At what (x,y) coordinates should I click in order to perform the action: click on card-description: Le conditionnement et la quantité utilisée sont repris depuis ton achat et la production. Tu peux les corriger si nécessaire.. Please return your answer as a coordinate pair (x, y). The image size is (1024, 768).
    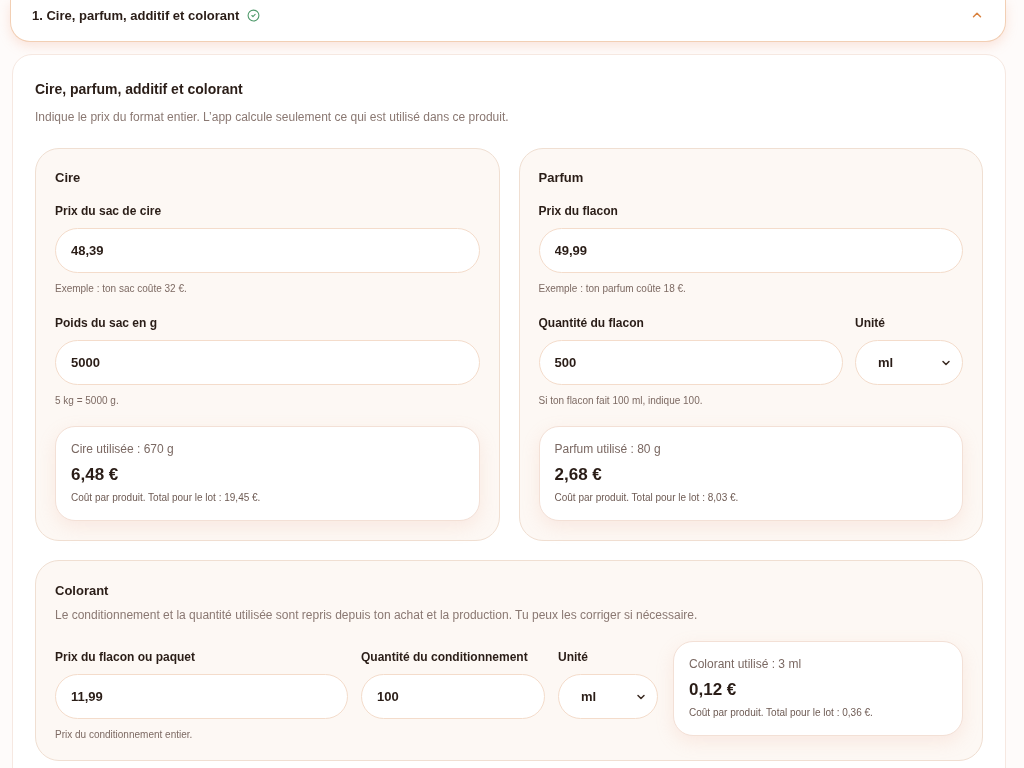
    Looking at the image, I should click on (377, 615).